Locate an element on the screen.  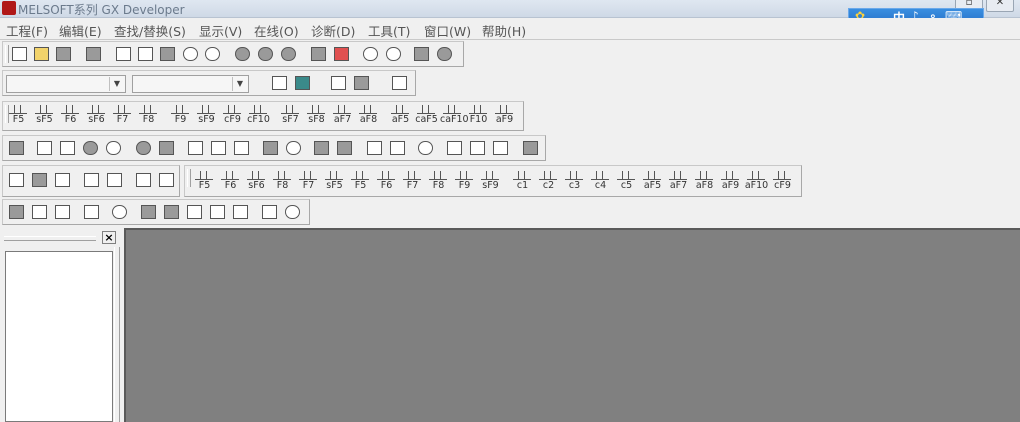
menu-diagnostics: 诊断(D) is located at coordinates (333, 30).